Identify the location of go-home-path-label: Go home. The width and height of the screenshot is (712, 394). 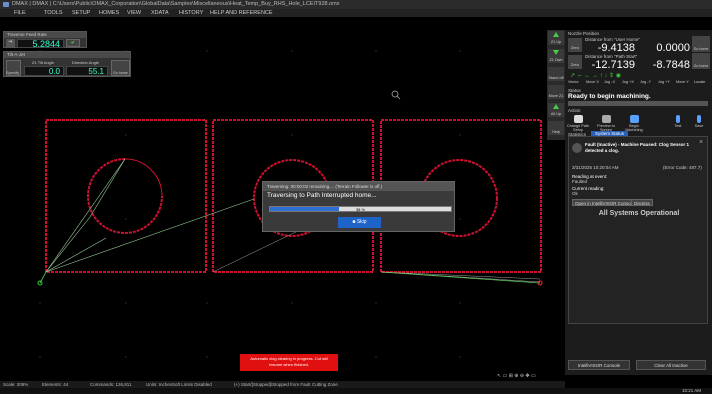
(701, 66).